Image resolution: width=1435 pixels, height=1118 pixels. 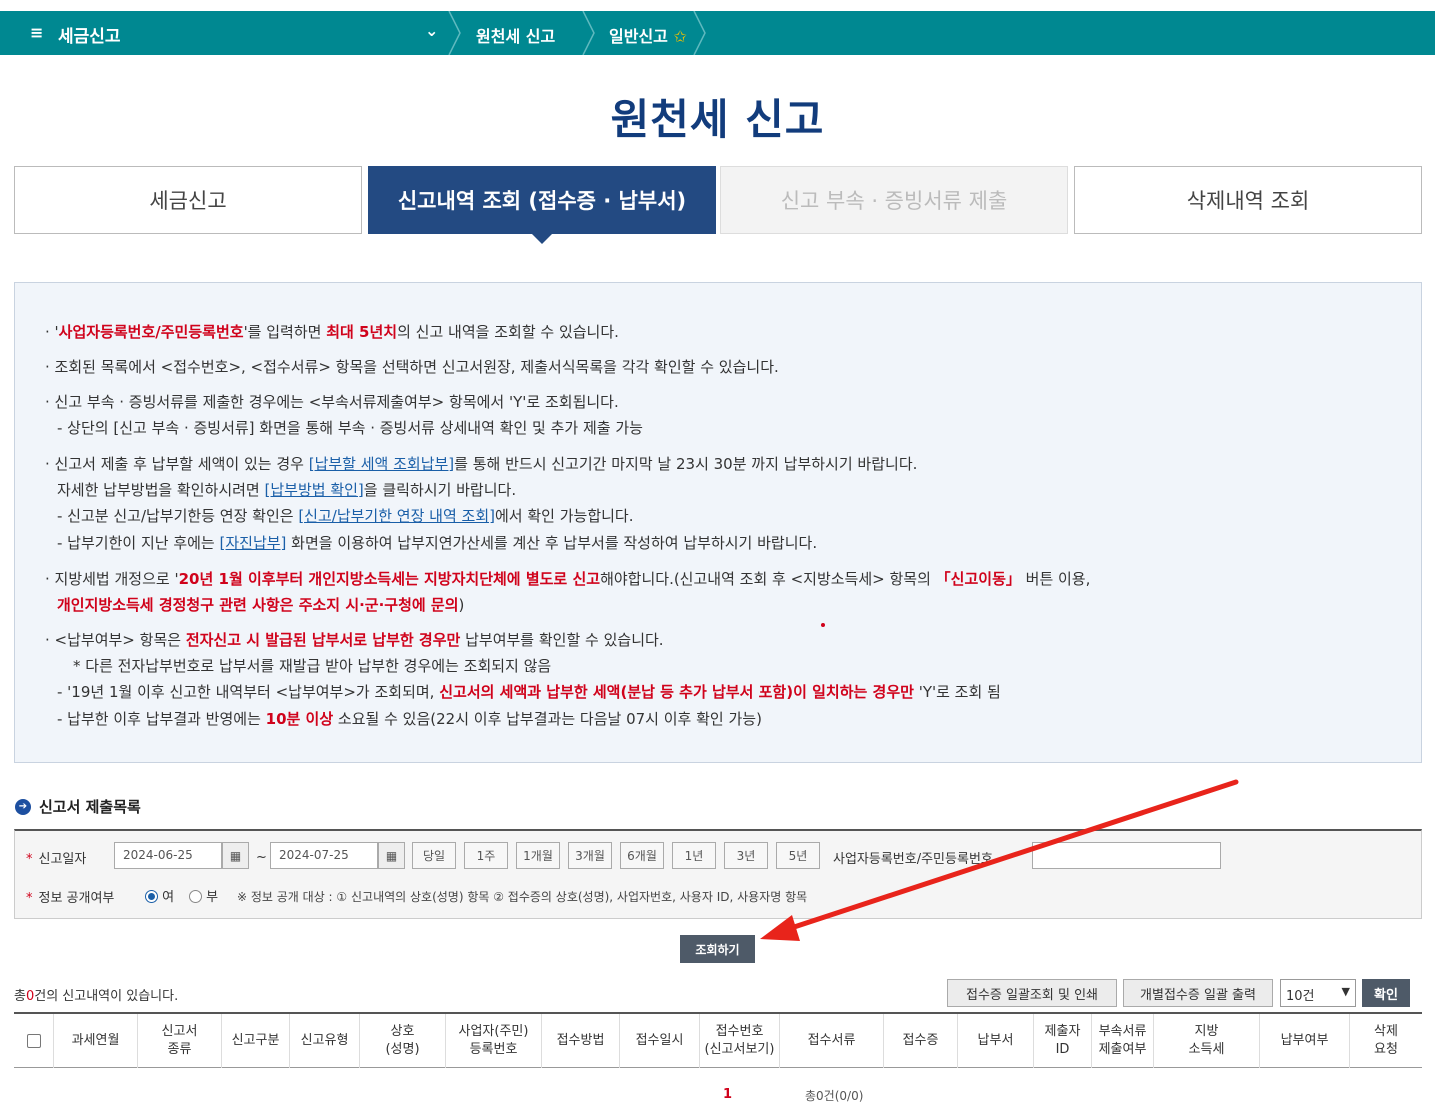 What do you see at coordinates (999, 860) in the screenshot?
I see `annotation-arrow-icon` at bounding box center [999, 860].